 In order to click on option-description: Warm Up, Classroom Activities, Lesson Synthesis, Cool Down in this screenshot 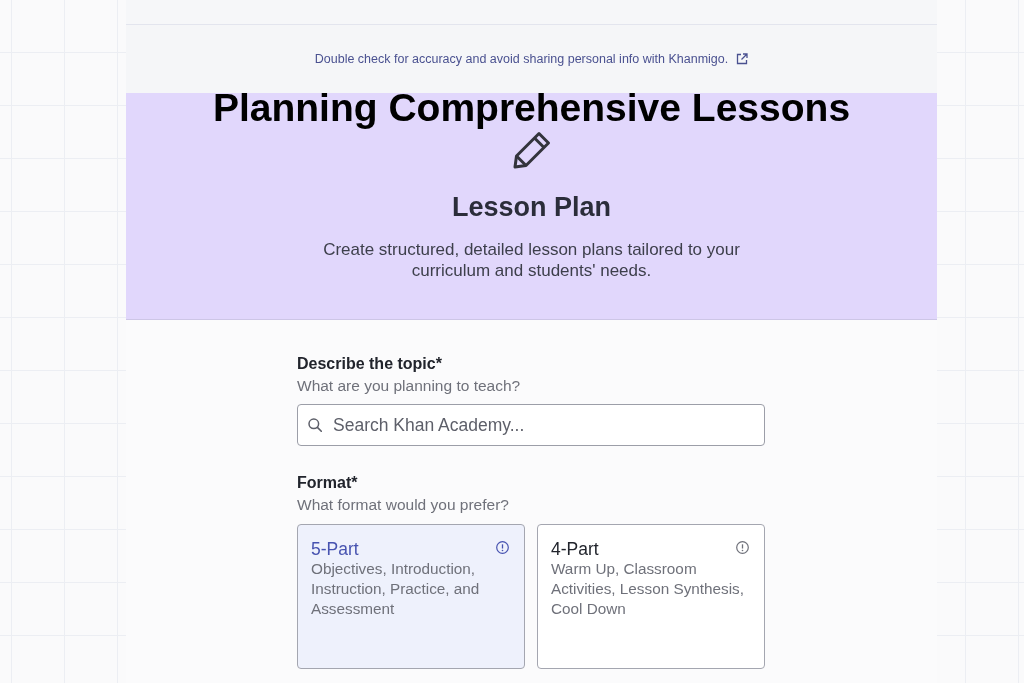, I will do `click(648, 589)`.